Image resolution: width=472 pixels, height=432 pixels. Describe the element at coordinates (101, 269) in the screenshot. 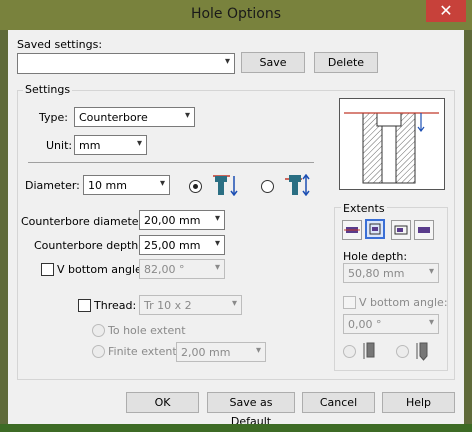

I see `v-bottom-angle-label: V bottom angle:` at that location.